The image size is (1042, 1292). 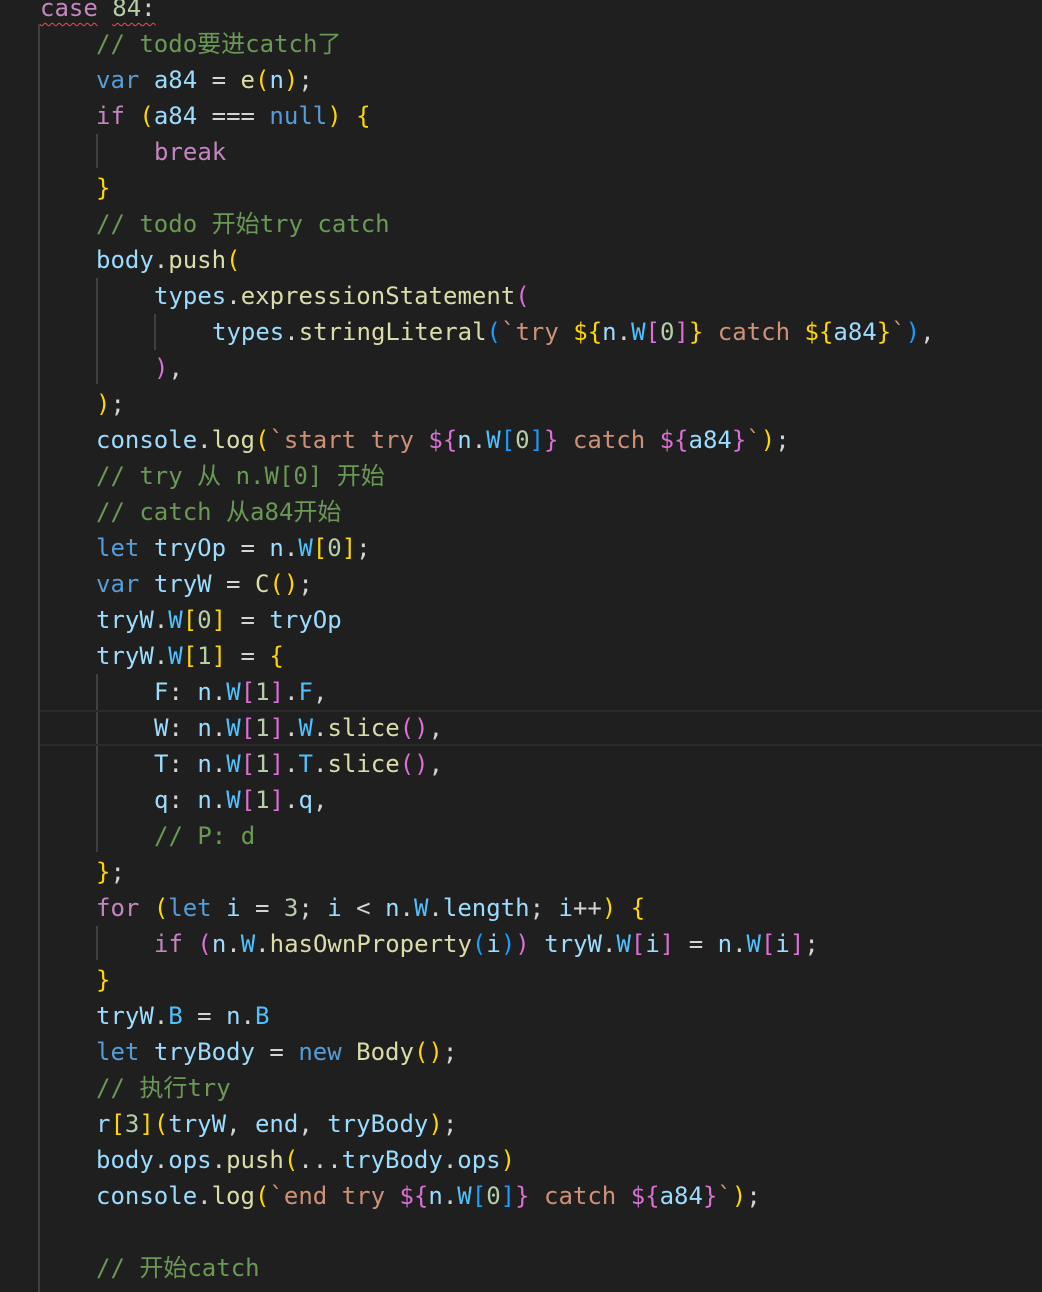 What do you see at coordinates (161, 728) in the screenshot?
I see `code-token: W` at bounding box center [161, 728].